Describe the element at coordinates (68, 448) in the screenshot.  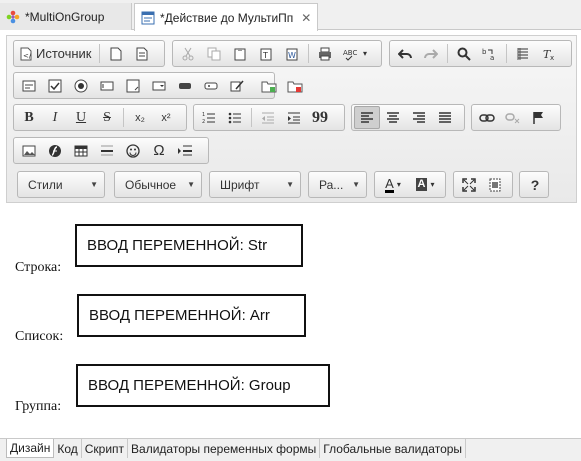
I see `tab-code: Код` at that location.